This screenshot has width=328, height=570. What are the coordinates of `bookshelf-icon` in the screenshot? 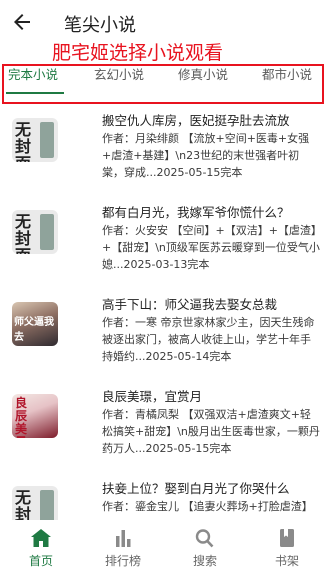 It's located at (287, 538).